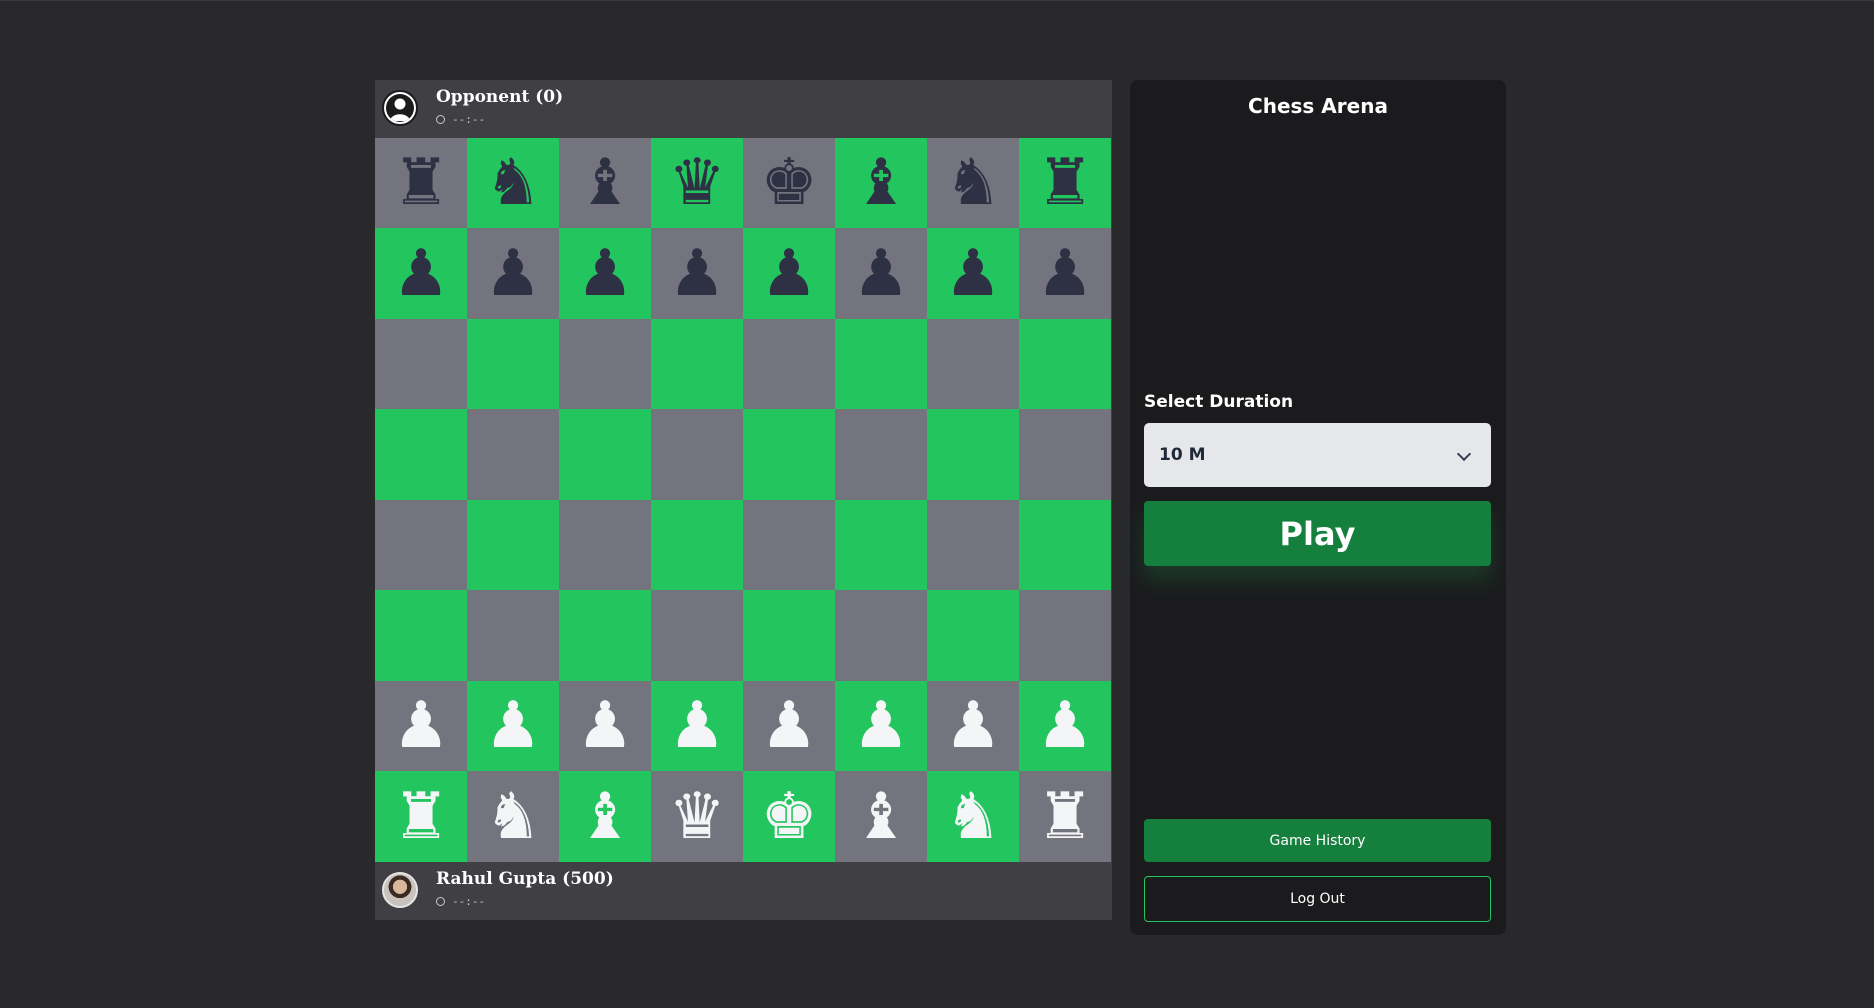  I want to click on square-h8: ♜, so click(1065, 183).